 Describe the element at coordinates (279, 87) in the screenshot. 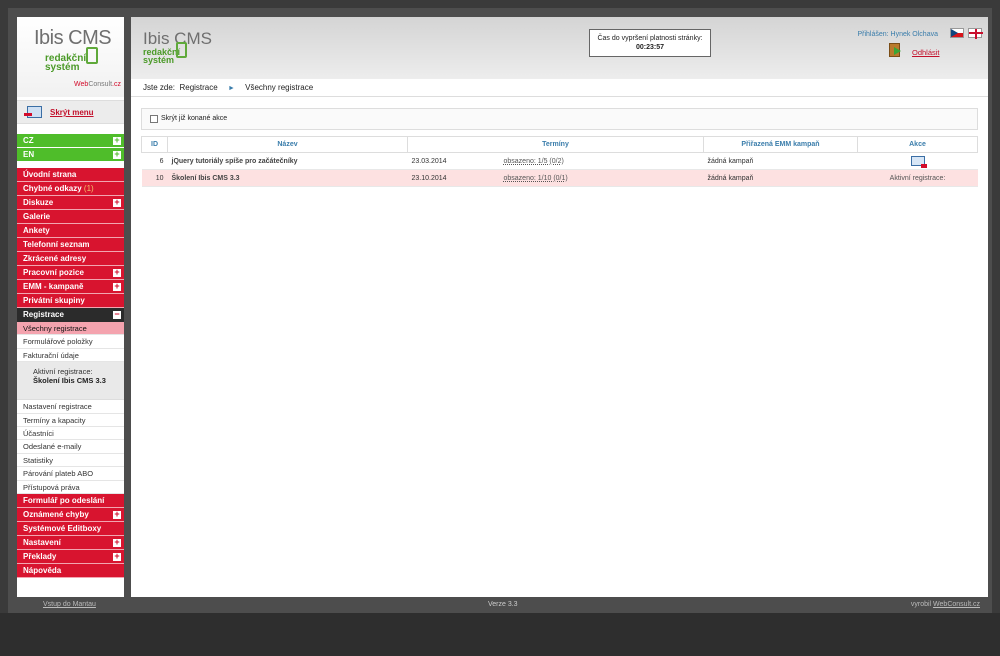

I see `breadcrumb-item: Všechny registrace` at that location.